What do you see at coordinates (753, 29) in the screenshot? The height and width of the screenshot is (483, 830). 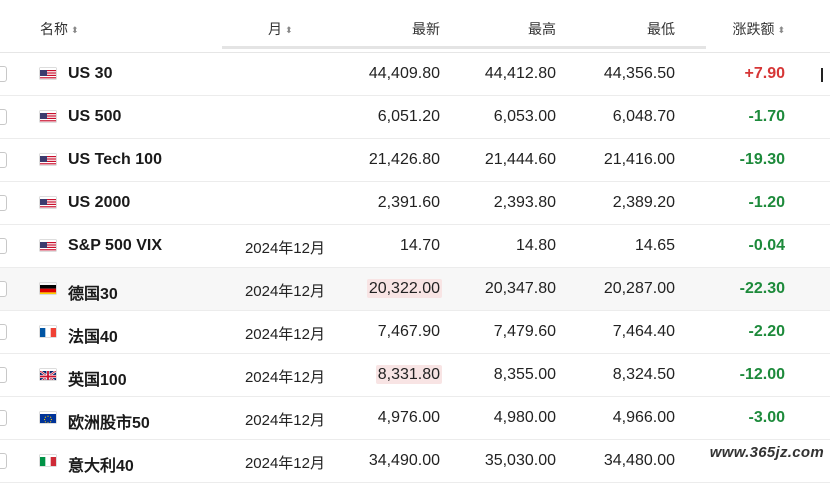 I see `col-header-change-label: 涨跌额` at bounding box center [753, 29].